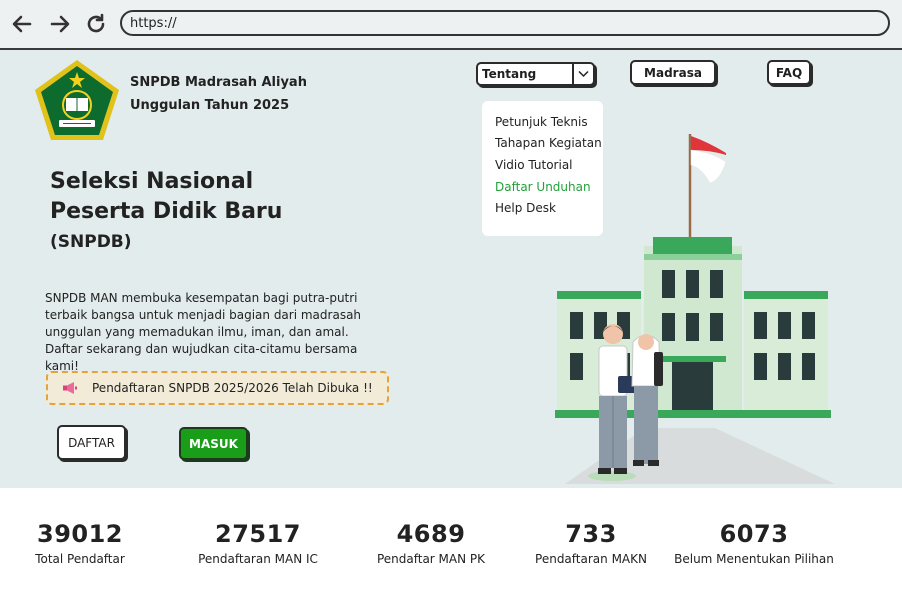  I want to click on stat-man-ic: 27517 Pendaftaran MAN IC, so click(258, 543).